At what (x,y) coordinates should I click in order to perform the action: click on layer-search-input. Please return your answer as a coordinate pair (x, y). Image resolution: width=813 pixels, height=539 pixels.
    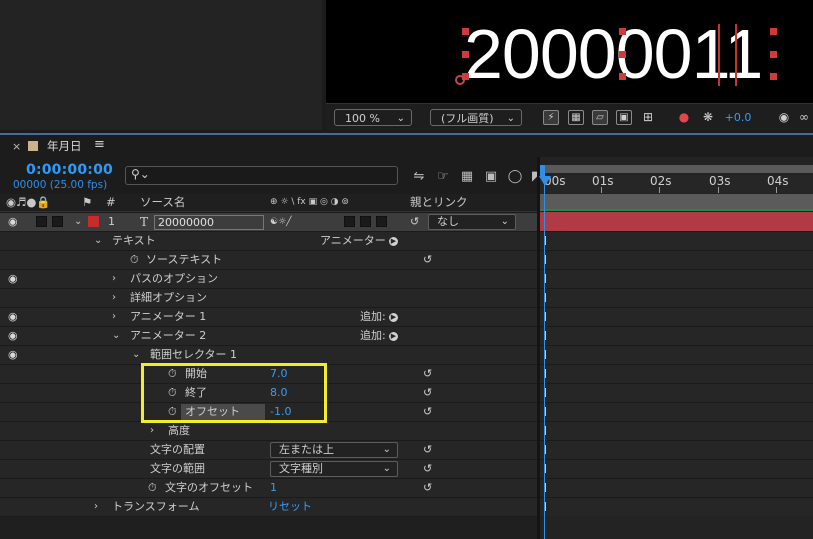
    Looking at the image, I should click on (261, 175).